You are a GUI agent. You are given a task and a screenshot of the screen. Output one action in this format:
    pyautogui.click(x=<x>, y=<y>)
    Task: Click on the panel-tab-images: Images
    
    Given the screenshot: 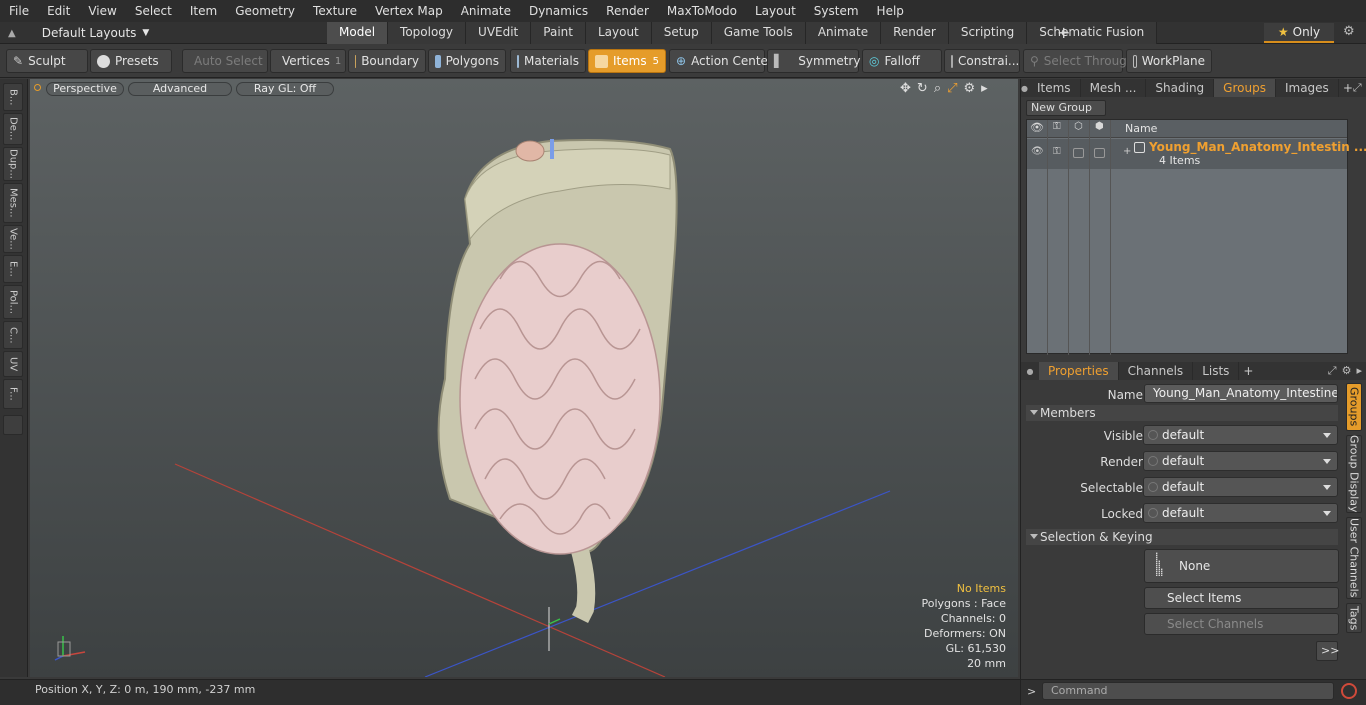 What is the action you would take?
    pyautogui.click(x=1307, y=88)
    